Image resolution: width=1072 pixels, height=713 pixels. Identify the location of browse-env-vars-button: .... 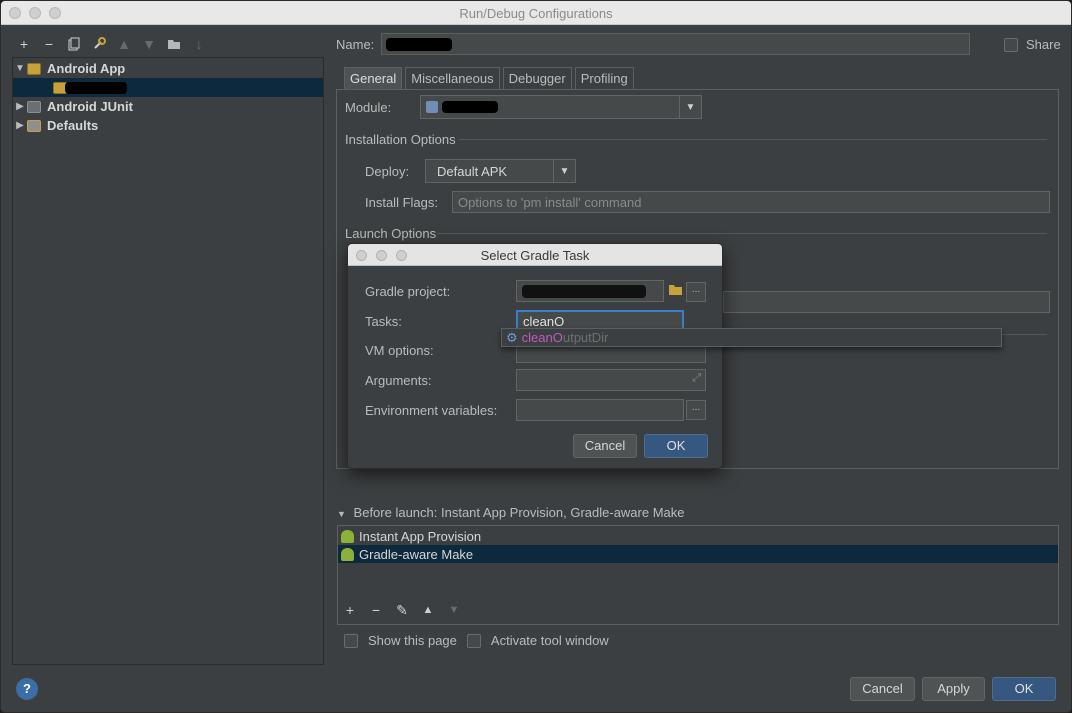
(696, 410).